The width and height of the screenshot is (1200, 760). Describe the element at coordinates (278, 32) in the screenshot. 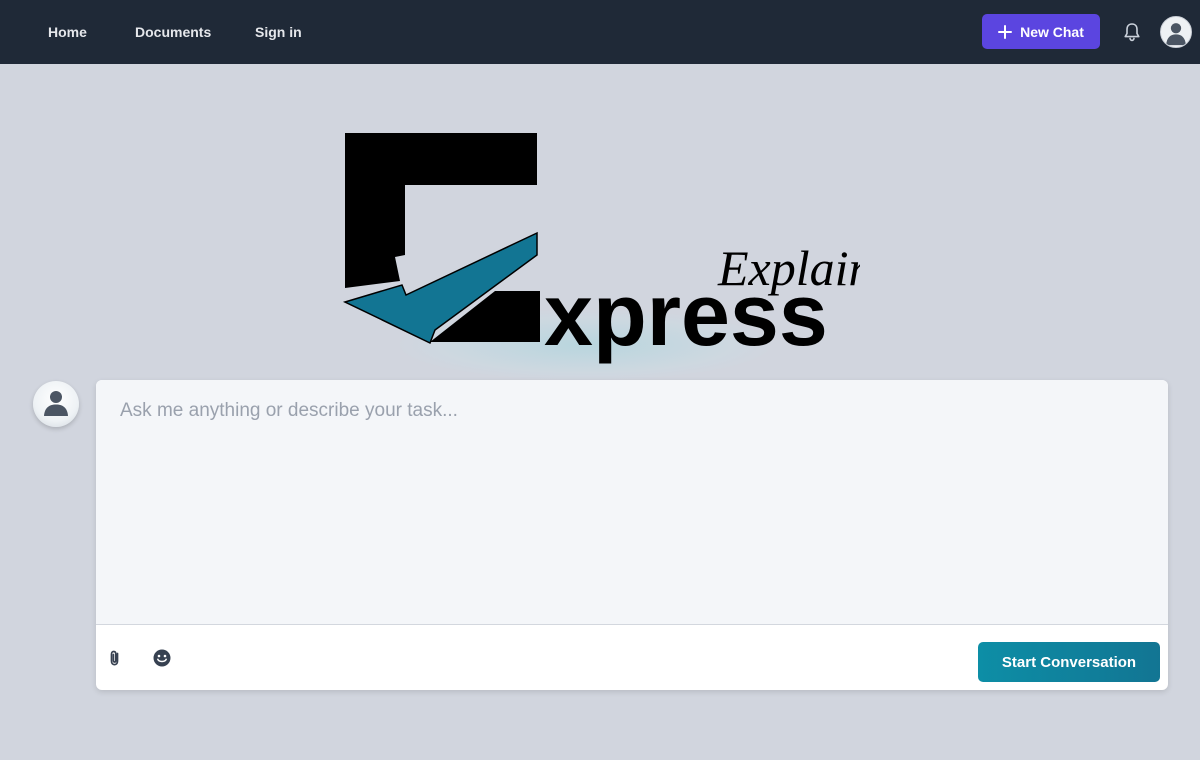

I see `nav-sign-in-link: Sign in` at that location.